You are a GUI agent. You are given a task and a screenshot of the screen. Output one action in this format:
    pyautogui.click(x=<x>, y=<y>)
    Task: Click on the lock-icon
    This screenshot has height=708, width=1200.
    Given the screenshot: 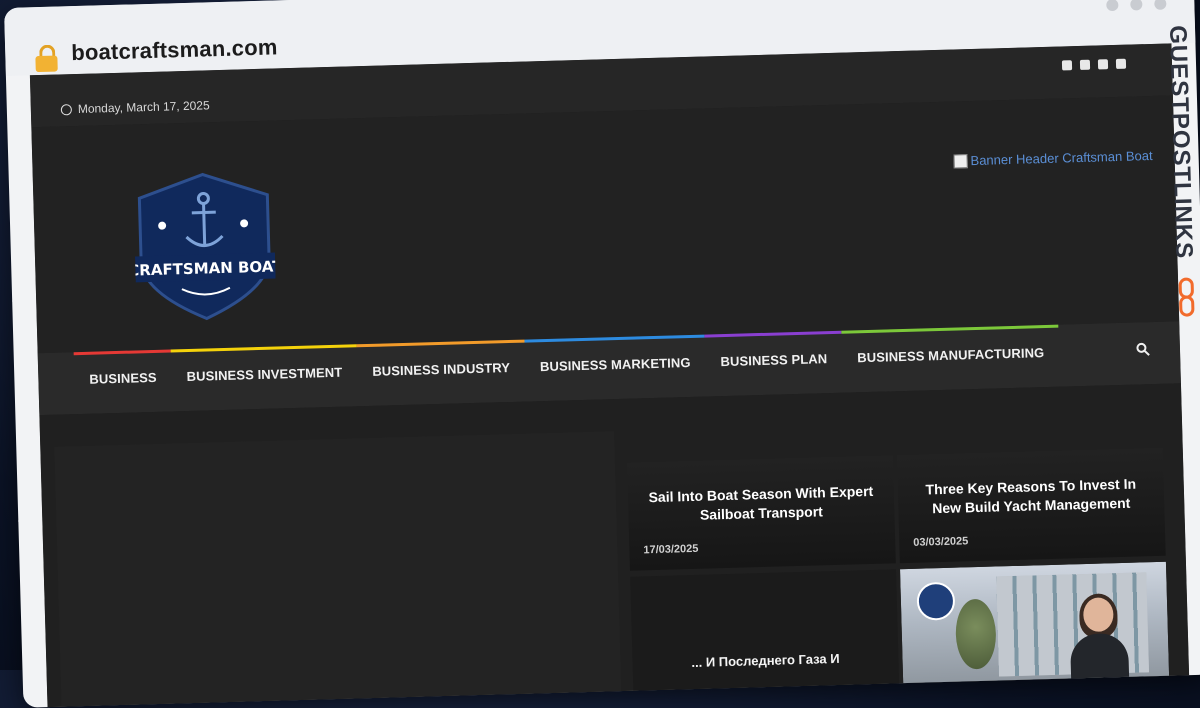 What is the action you would take?
    pyautogui.click(x=46, y=58)
    